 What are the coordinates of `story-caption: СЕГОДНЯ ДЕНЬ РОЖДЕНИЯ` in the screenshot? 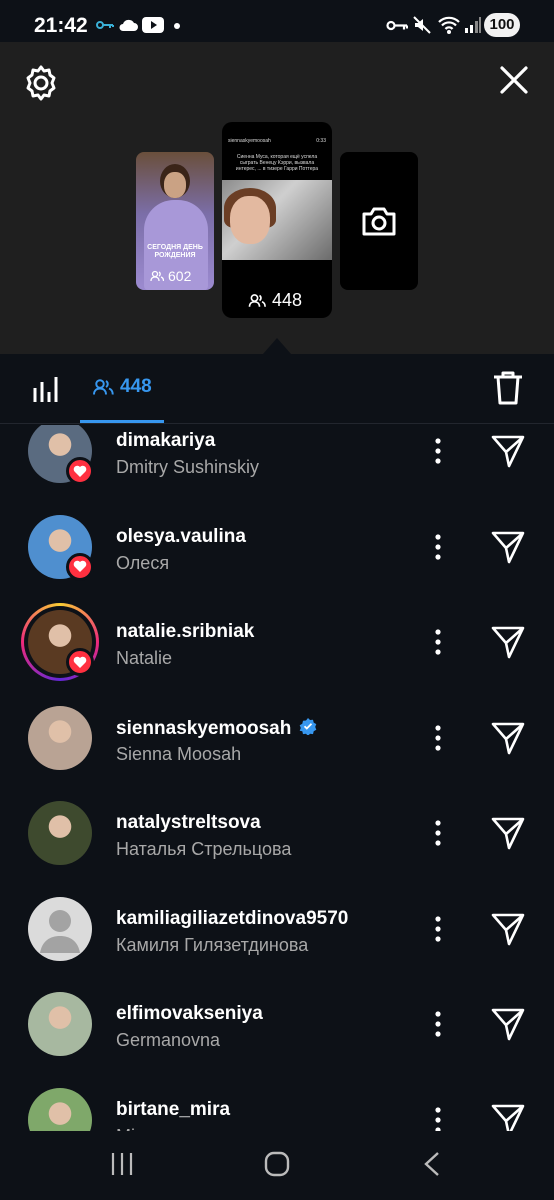 It's located at (175, 251).